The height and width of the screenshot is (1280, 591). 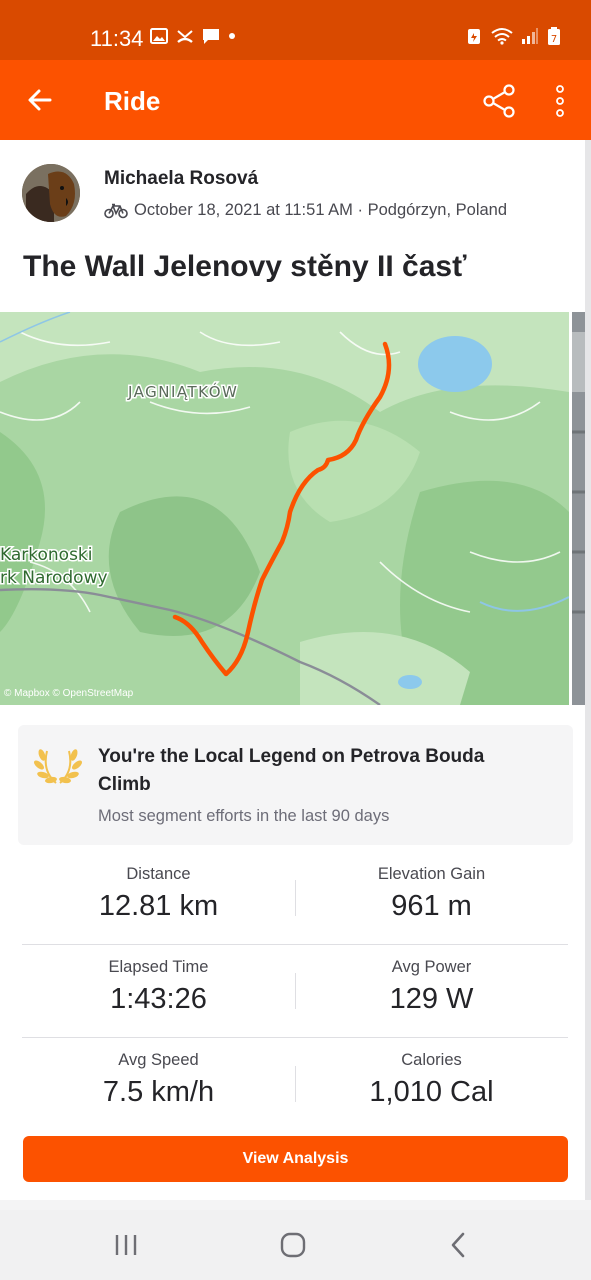 What do you see at coordinates (211, 36) in the screenshot?
I see `message-icon` at bounding box center [211, 36].